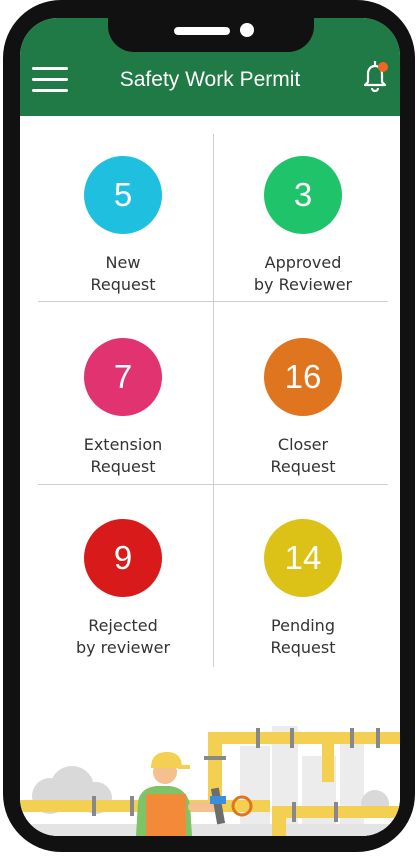 The height and width of the screenshot is (856, 420). I want to click on tile-label: Approved by Reviewer, so click(303, 273).